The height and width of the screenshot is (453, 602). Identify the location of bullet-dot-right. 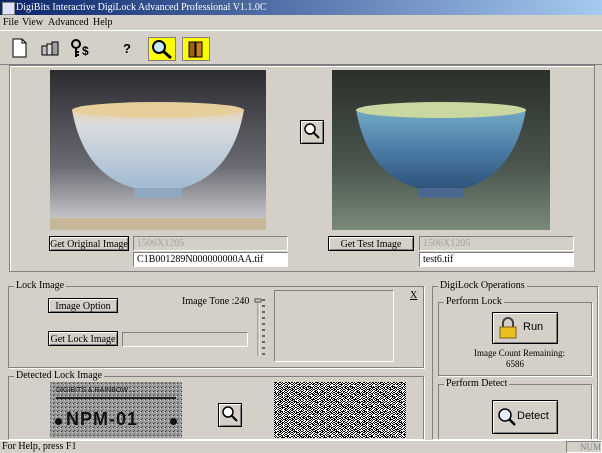
(173, 421).